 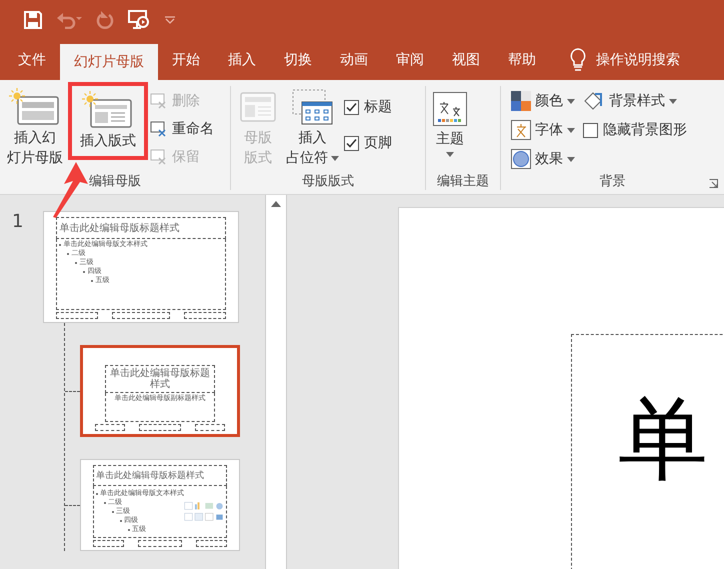 I want to click on font-icon, so click(x=521, y=130).